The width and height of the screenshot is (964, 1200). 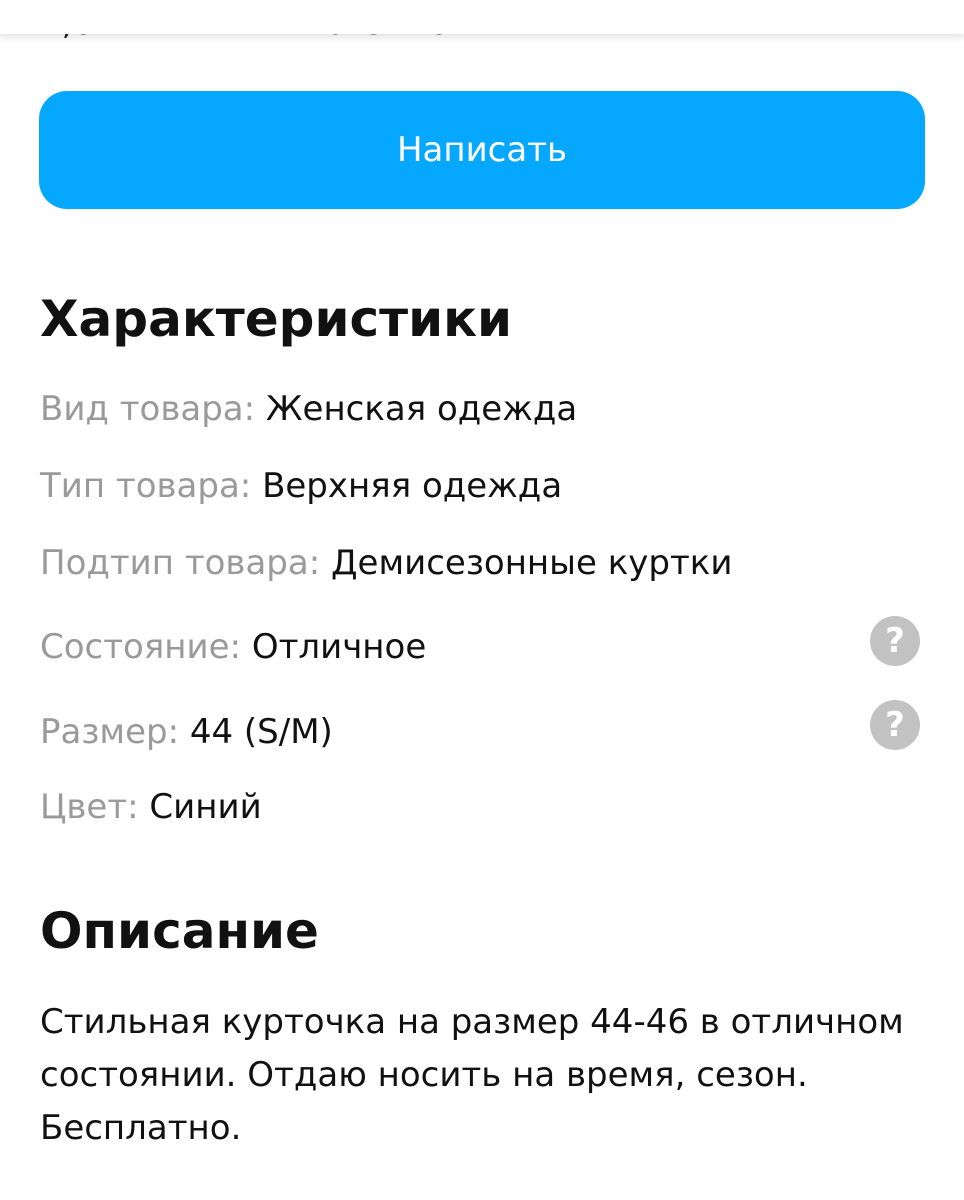 What do you see at coordinates (151, 486) in the screenshot?
I see `spec-label: Тип товара:` at bounding box center [151, 486].